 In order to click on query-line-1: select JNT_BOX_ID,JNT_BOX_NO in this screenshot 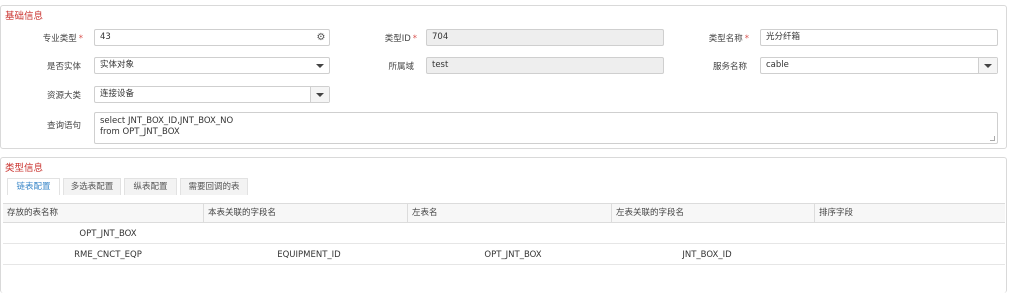, I will do `click(167, 121)`.